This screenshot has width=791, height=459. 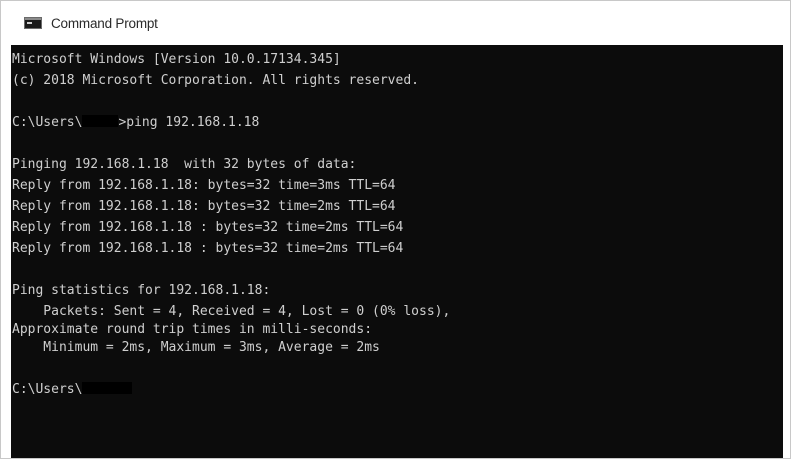 What do you see at coordinates (397, 122) in the screenshot?
I see `console-prompt-line: C:\Users\ >ping 192.168.1.18` at bounding box center [397, 122].